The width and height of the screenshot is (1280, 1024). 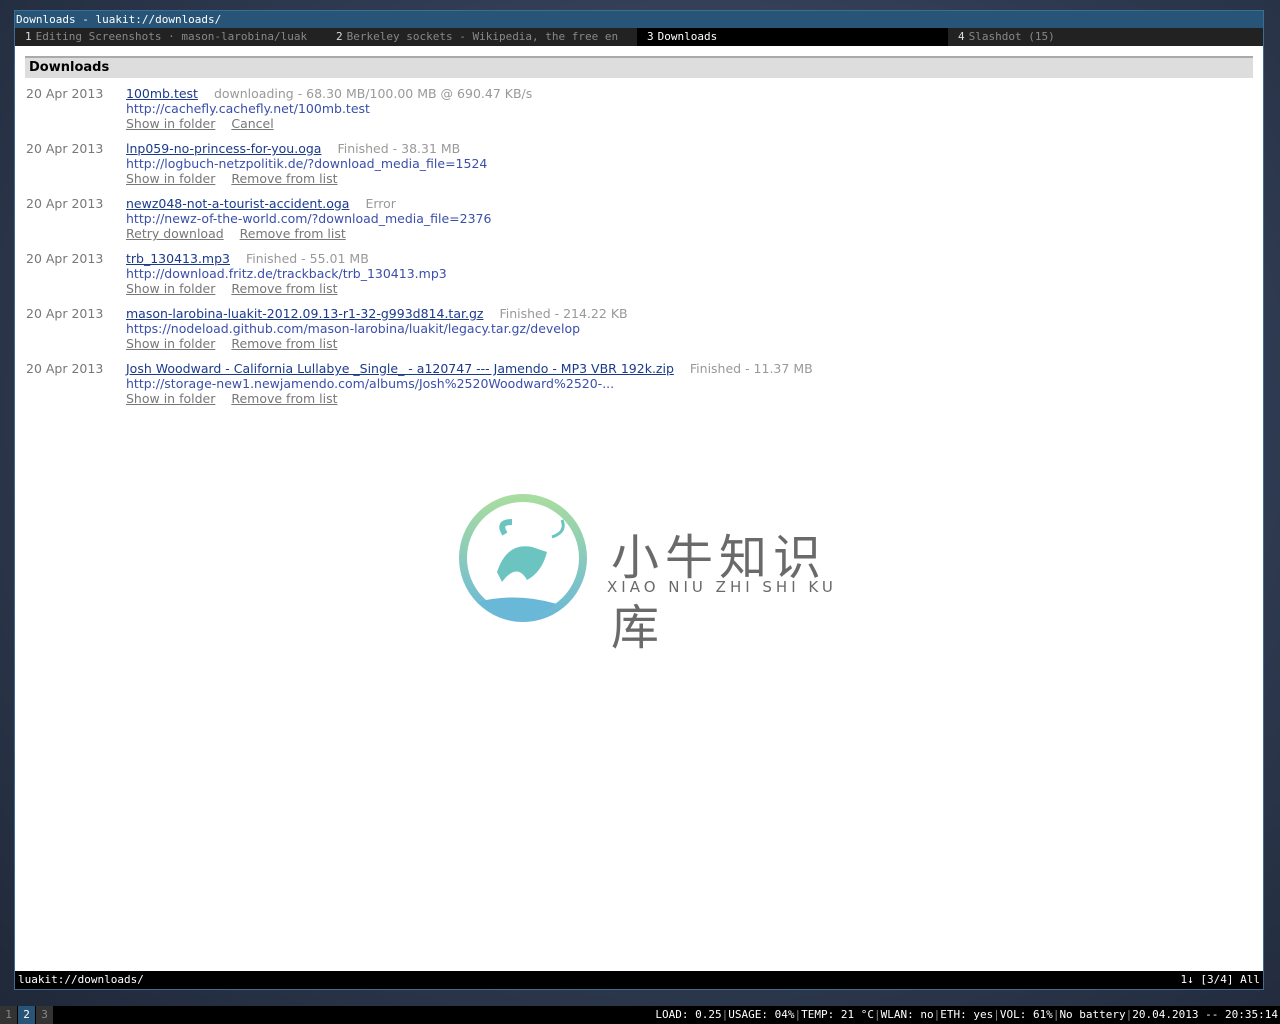 What do you see at coordinates (694, 233) in the screenshot?
I see `download-actions: Retry download Remove from list` at bounding box center [694, 233].